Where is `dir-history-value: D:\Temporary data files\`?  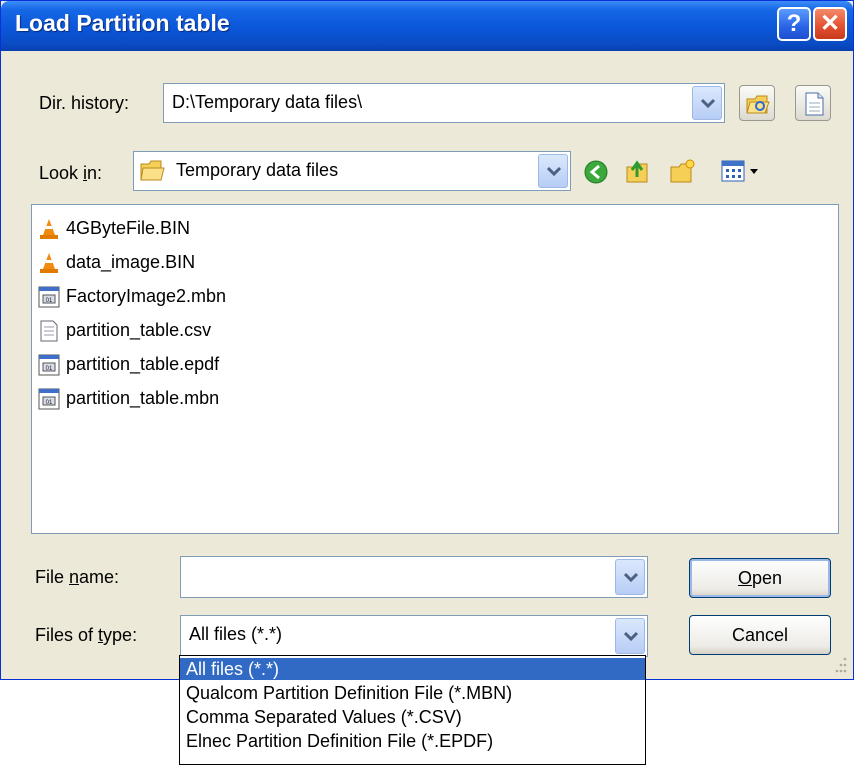 dir-history-value: D:\Temporary data files\ is located at coordinates (267, 102).